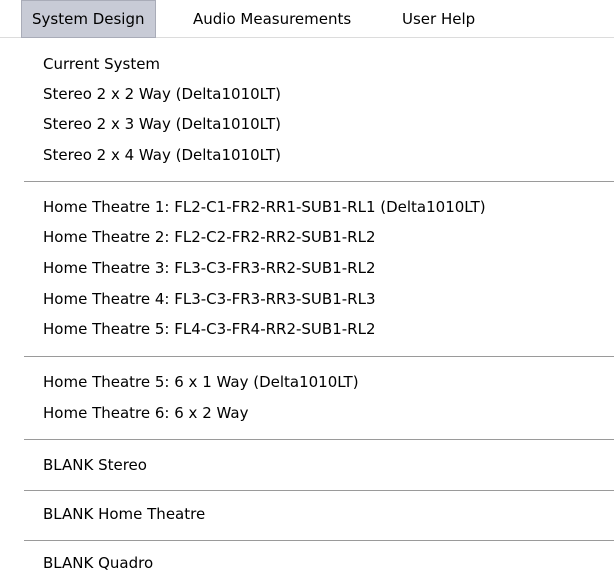 This screenshot has height=584, width=614. What do you see at coordinates (98, 563) in the screenshot?
I see `menu-item-blank-quadro: BLANK Quadro` at bounding box center [98, 563].